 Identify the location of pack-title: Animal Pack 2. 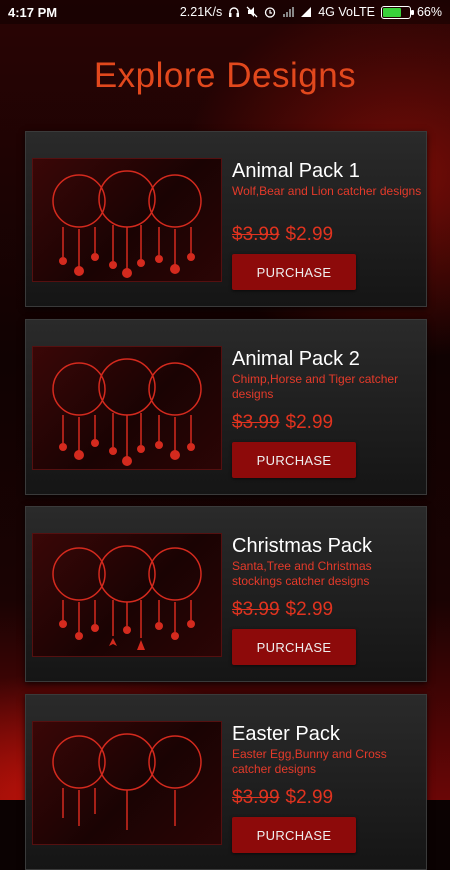
(296, 359).